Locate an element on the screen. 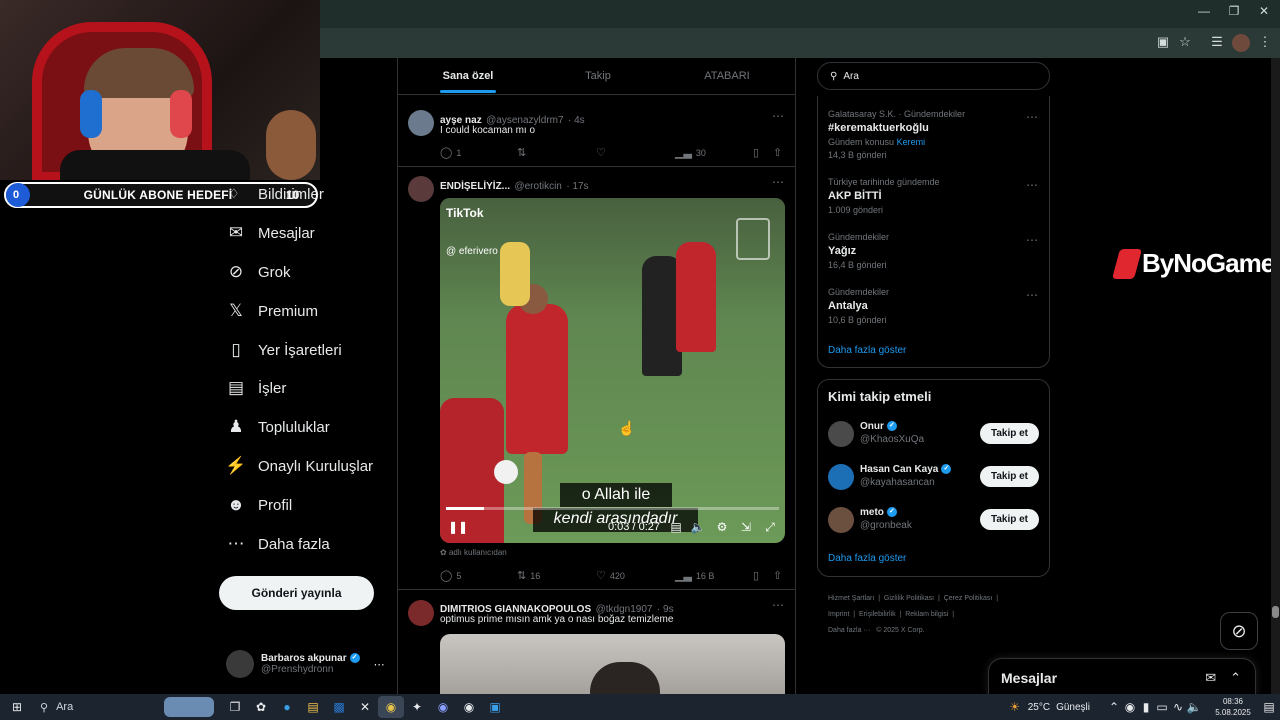 The width and height of the screenshot is (1280, 720). star-icon: ☆ is located at coordinates (1185, 43).